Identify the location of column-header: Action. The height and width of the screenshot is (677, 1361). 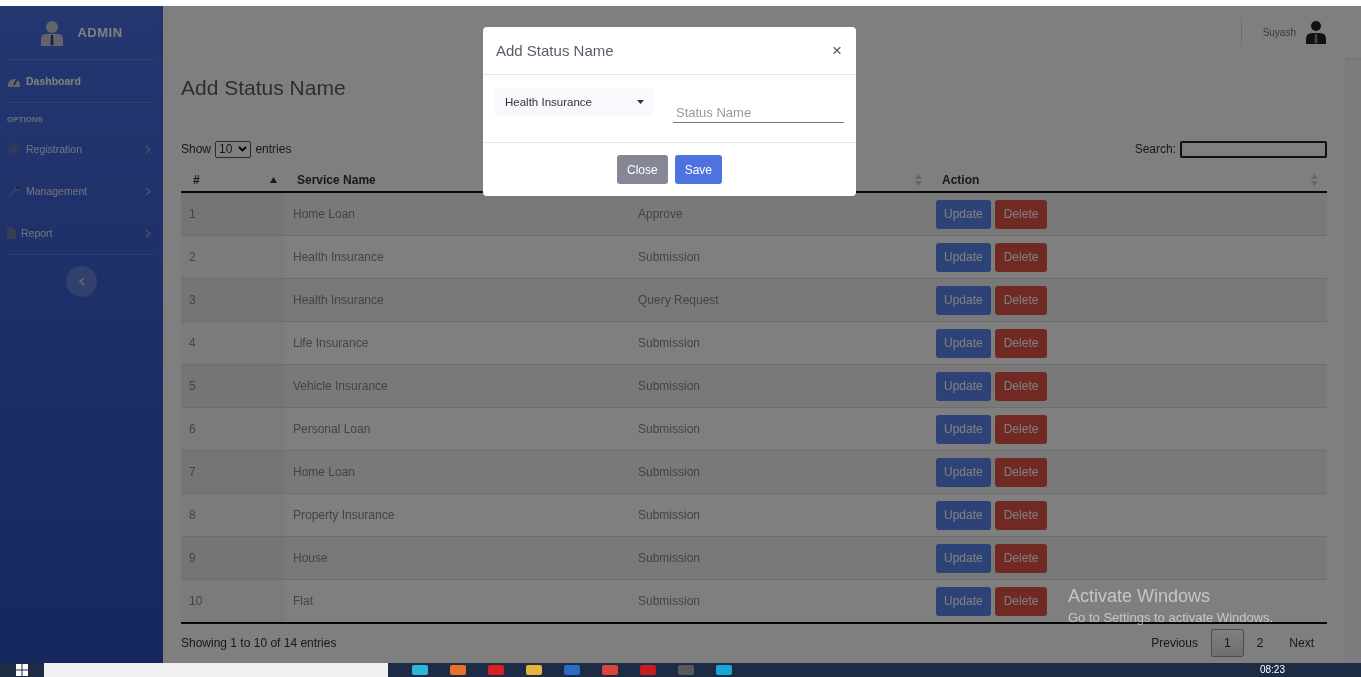
(961, 179).